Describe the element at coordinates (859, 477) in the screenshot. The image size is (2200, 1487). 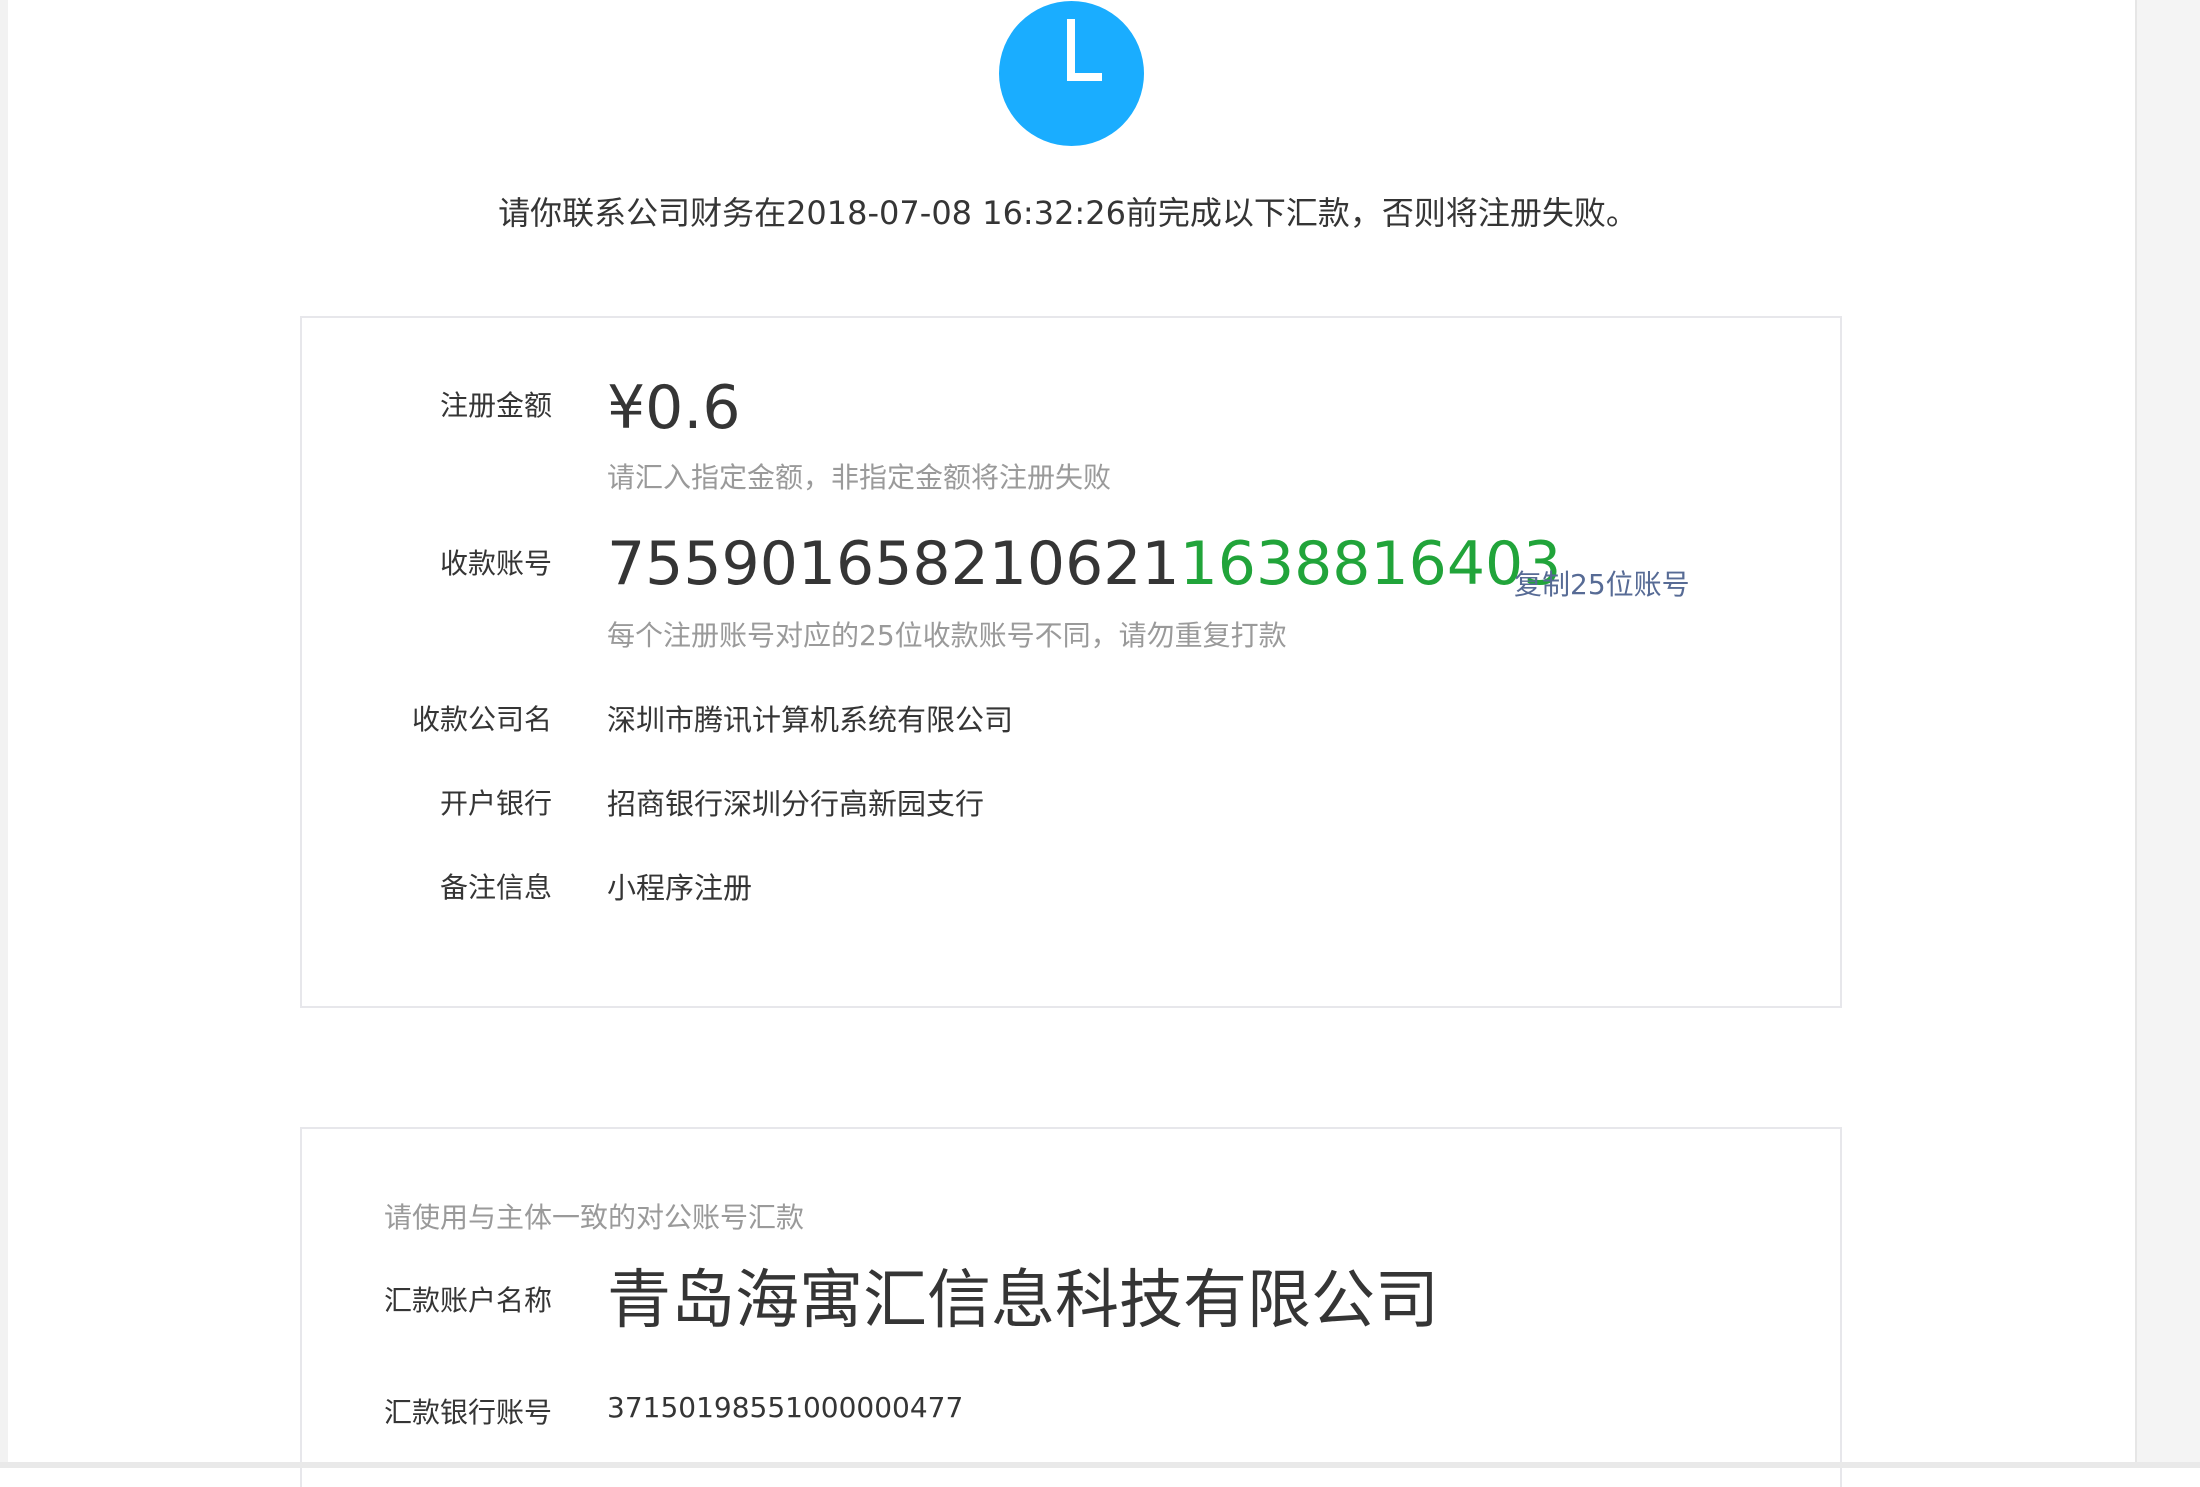
I see `amount-hint: 请汇入指定金额，非指定金额将注册失败` at that location.